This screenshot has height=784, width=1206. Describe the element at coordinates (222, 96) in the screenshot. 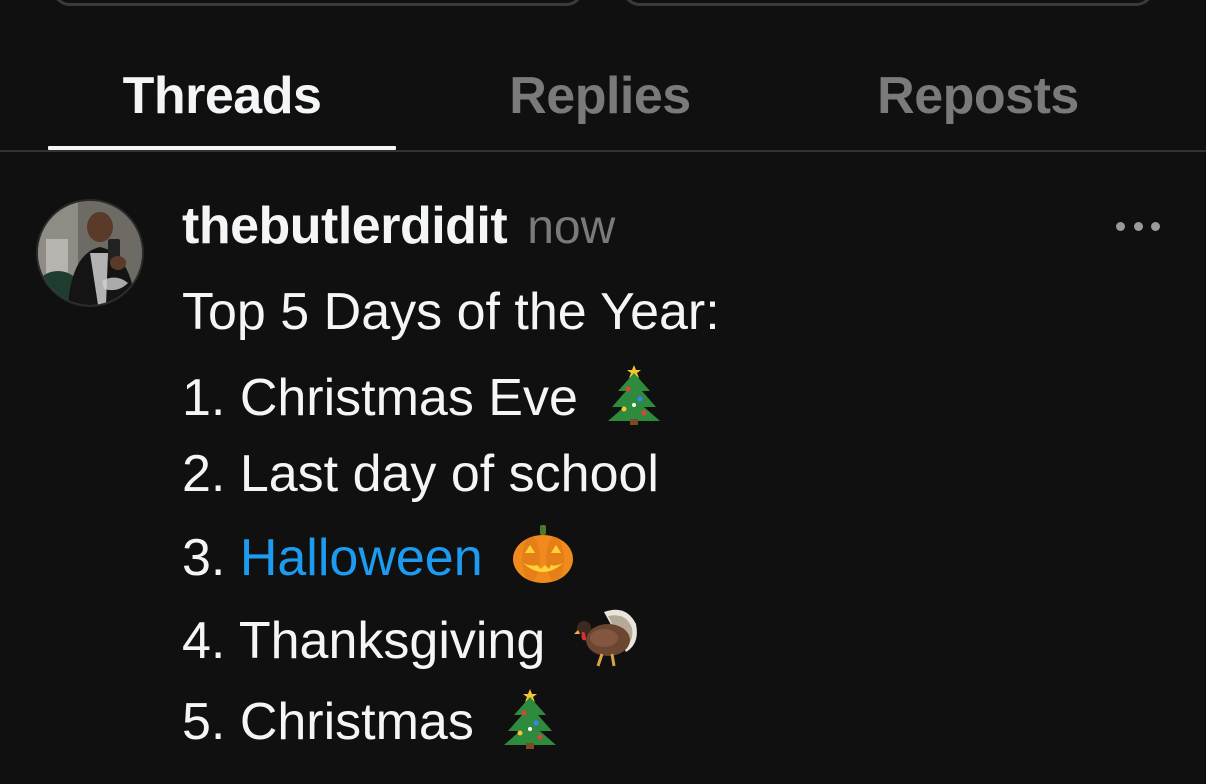

I see `tab-threads-label: Threads` at that location.